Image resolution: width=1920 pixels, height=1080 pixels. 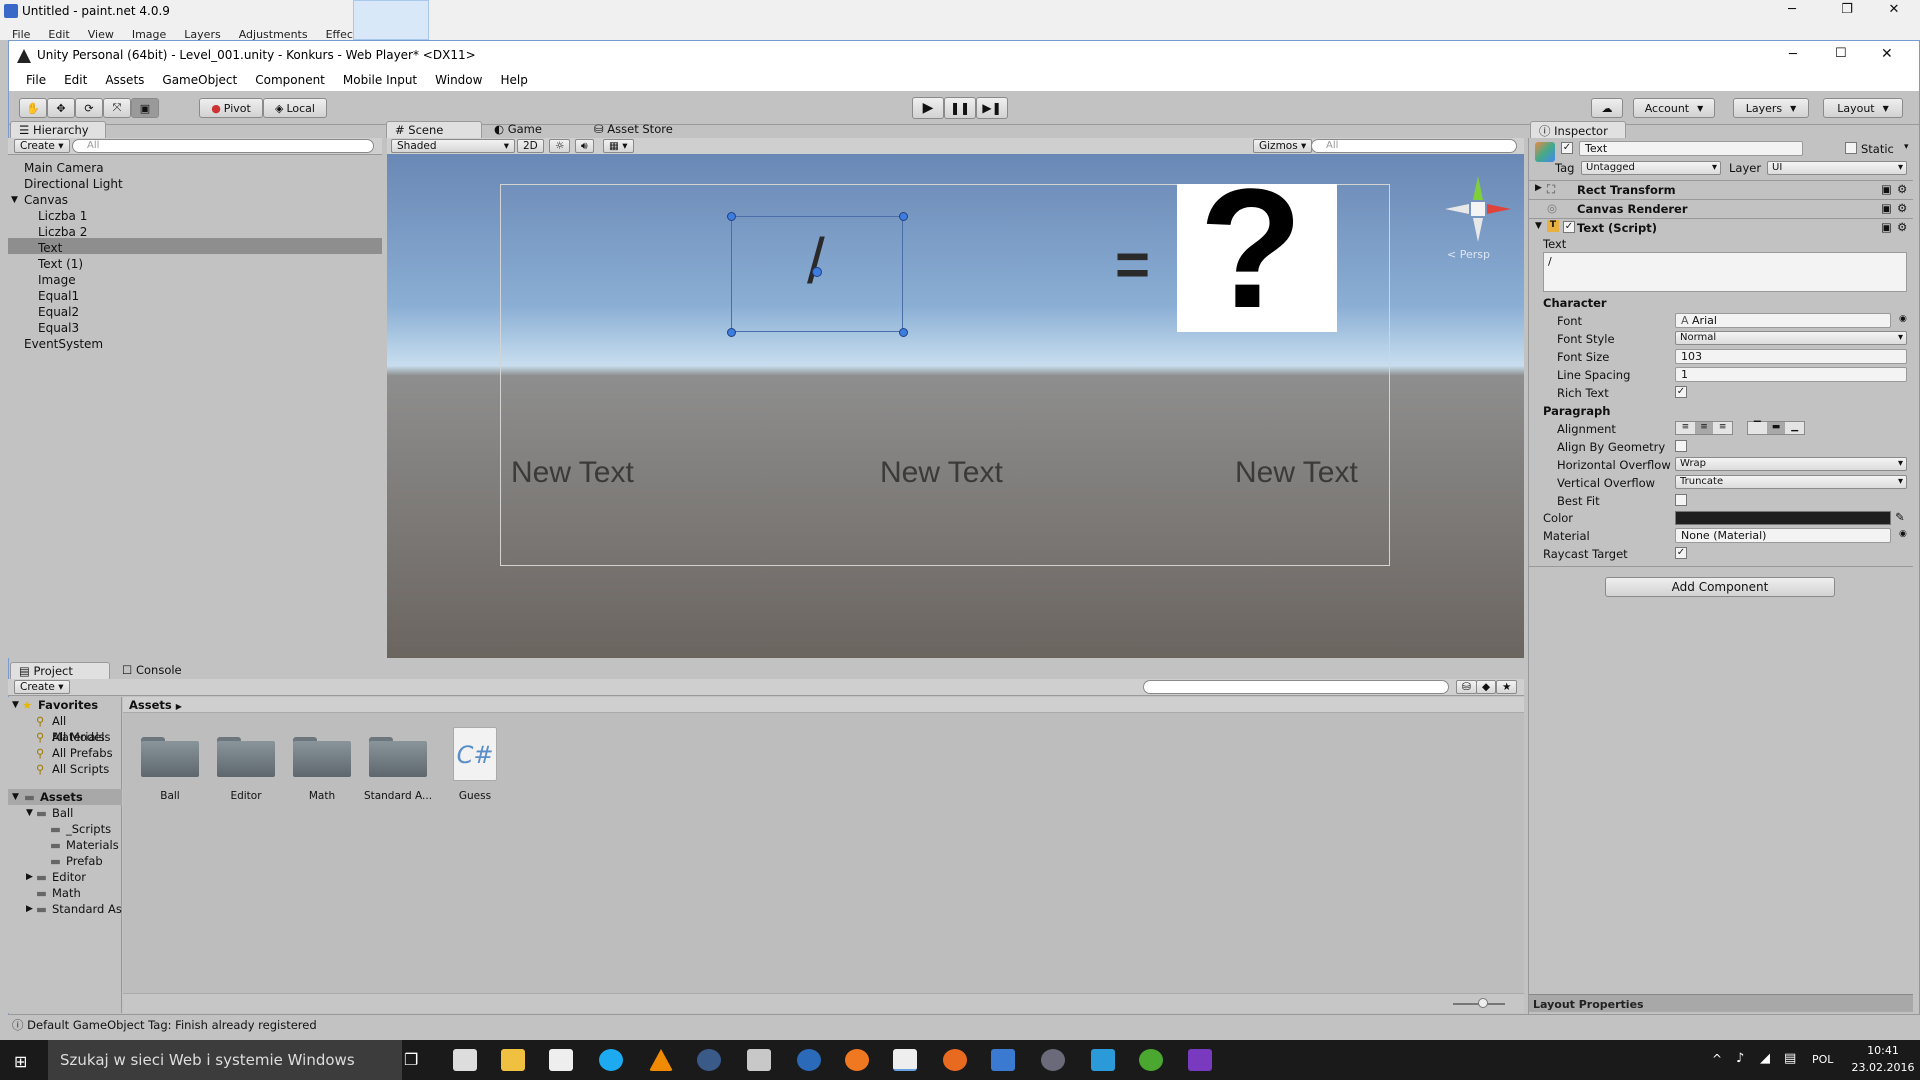 What do you see at coordinates (66, 893) in the screenshot?
I see `folder-item: Math` at bounding box center [66, 893].